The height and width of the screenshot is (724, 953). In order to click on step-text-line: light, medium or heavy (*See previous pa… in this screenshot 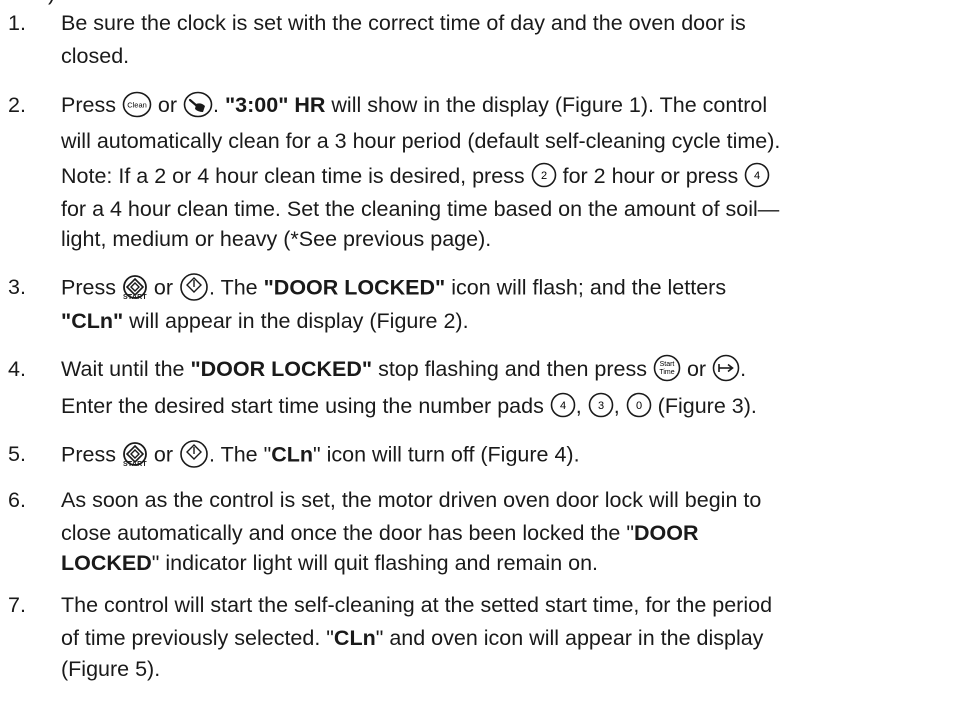, I will do `click(276, 239)`.